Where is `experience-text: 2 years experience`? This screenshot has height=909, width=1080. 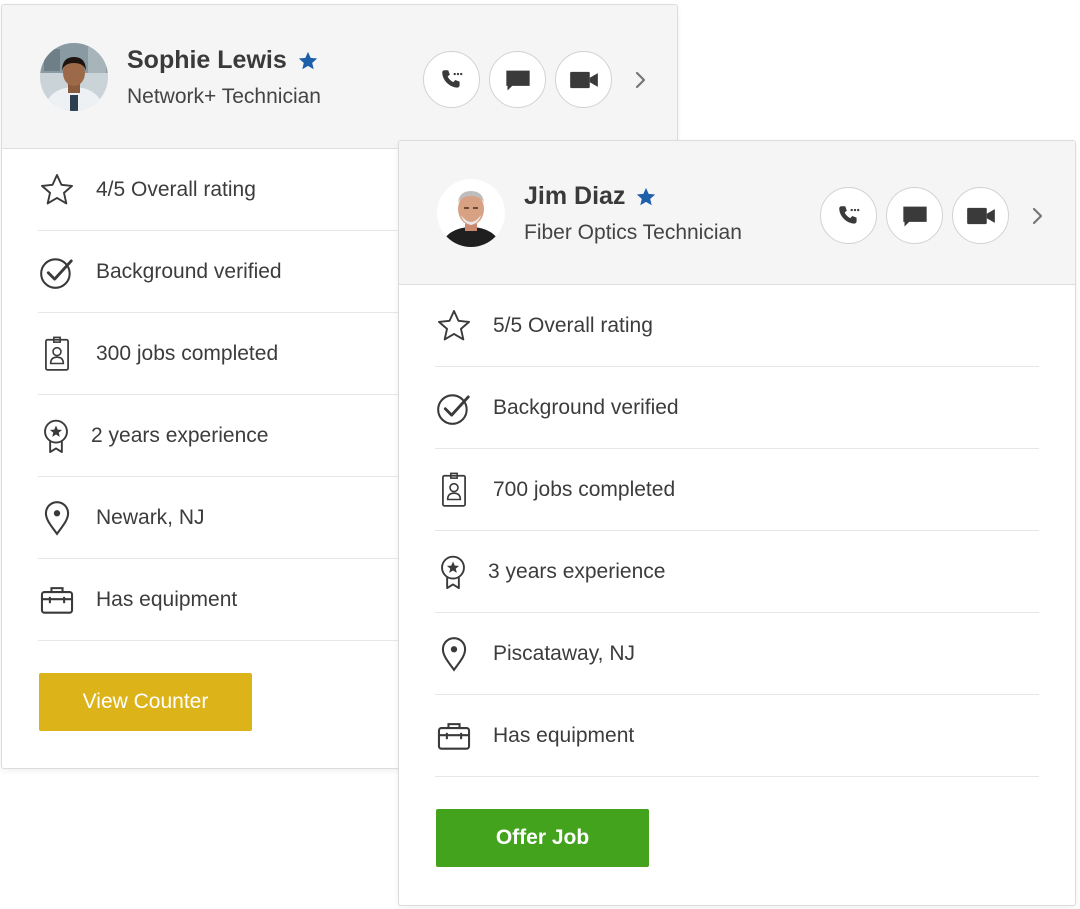 experience-text: 2 years experience is located at coordinates (180, 435).